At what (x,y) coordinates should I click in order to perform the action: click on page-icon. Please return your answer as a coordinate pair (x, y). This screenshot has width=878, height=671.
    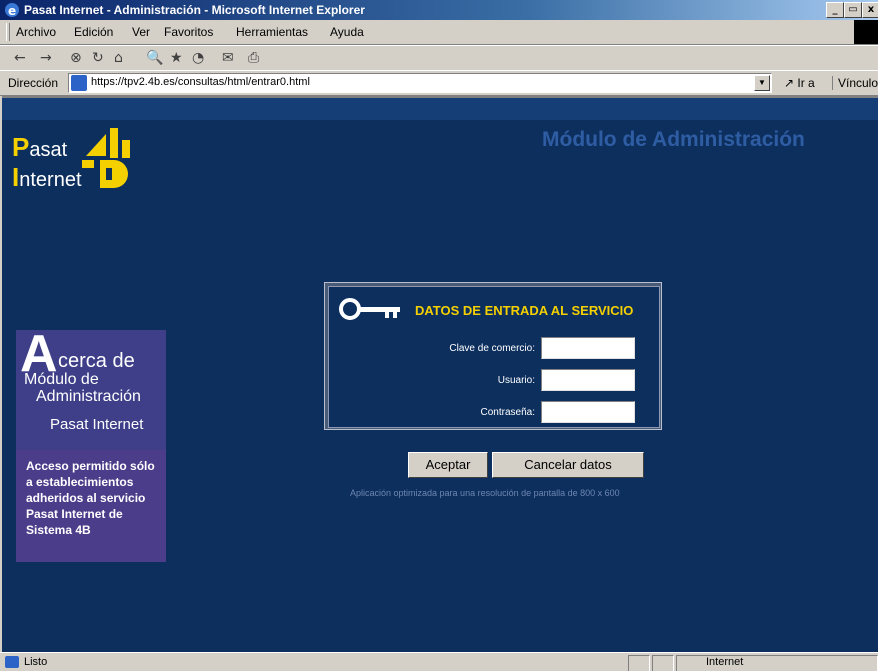
    Looking at the image, I should click on (79, 83).